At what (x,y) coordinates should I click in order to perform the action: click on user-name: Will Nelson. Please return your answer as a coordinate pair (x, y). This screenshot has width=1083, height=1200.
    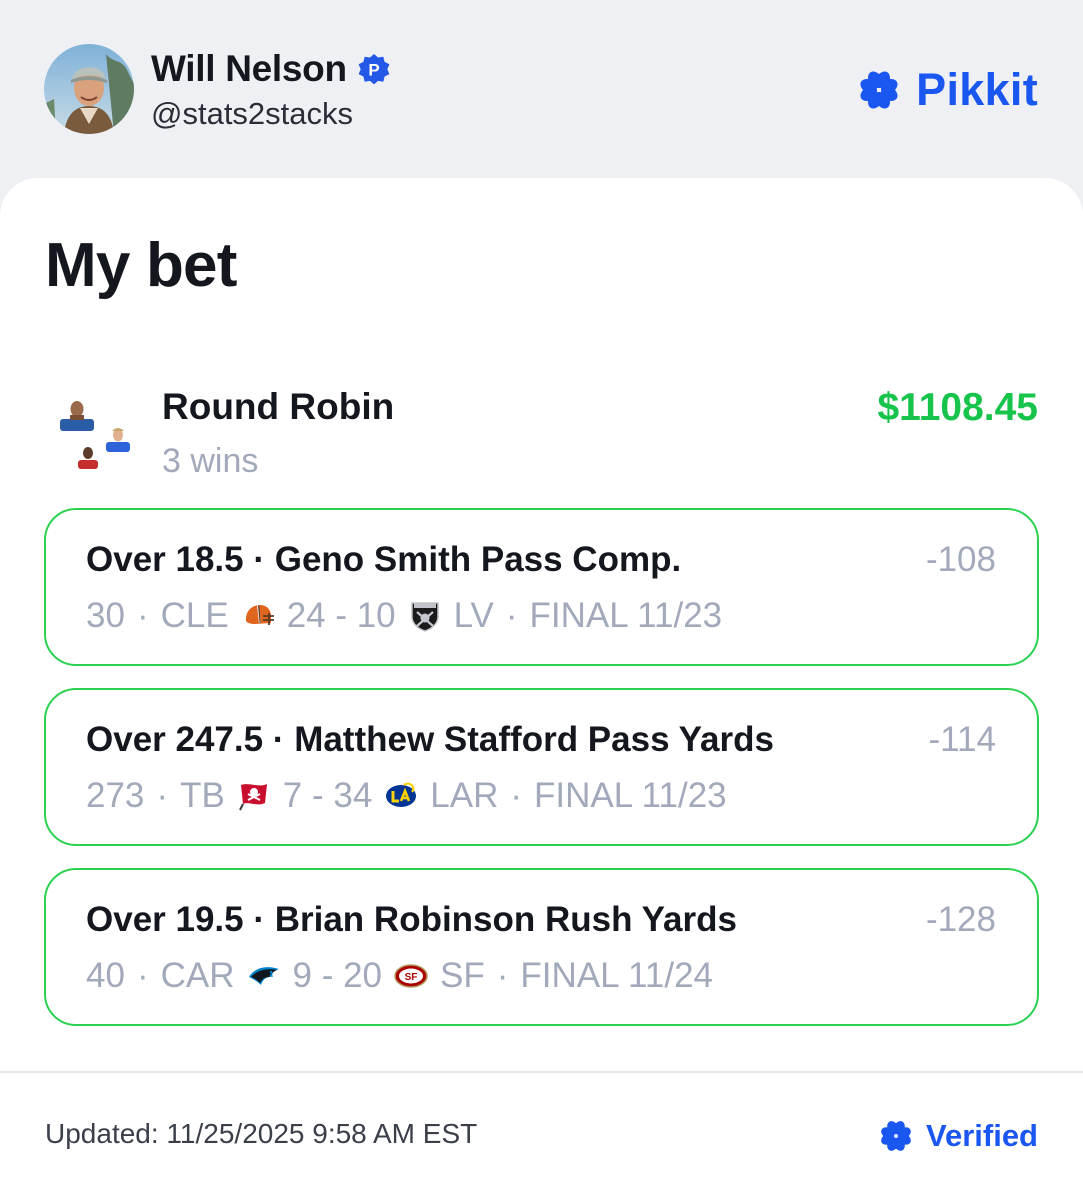
    Looking at the image, I should click on (249, 69).